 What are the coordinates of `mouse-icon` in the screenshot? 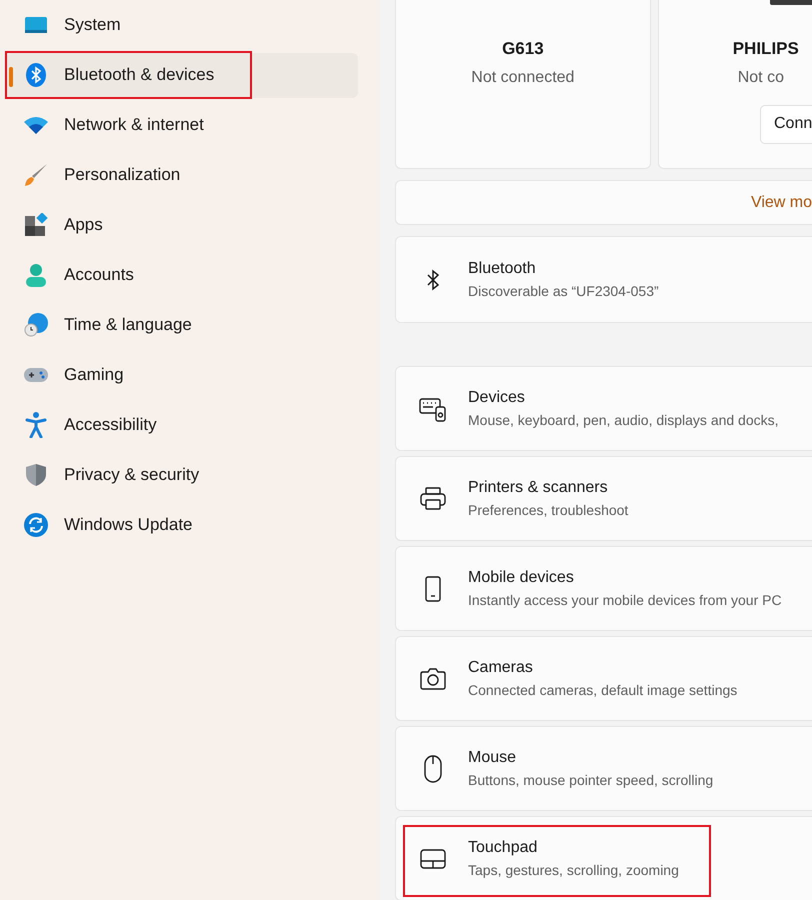 It's located at (433, 768).